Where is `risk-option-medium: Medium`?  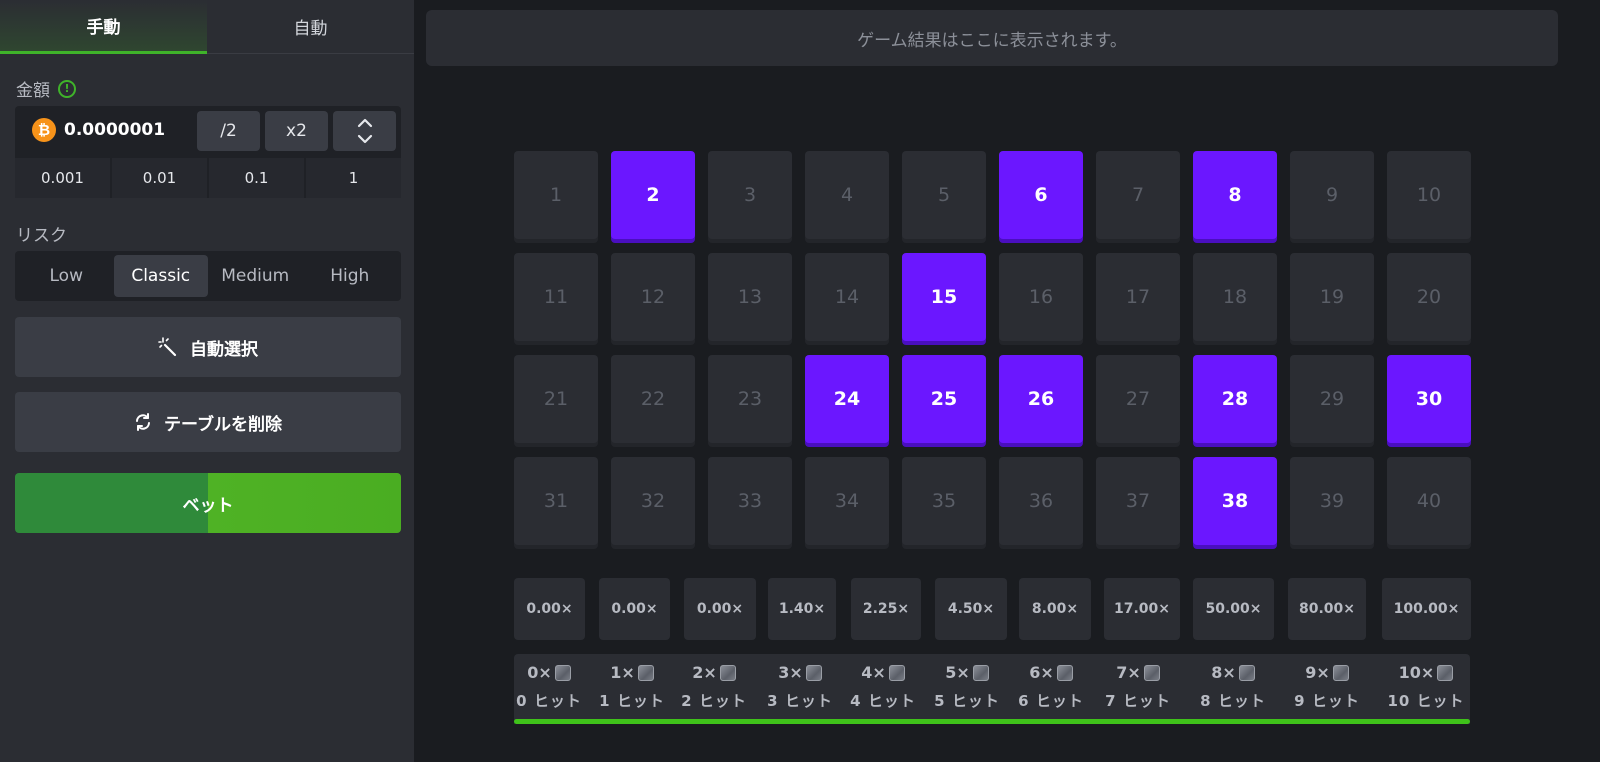
risk-option-medium: Medium is located at coordinates (255, 276).